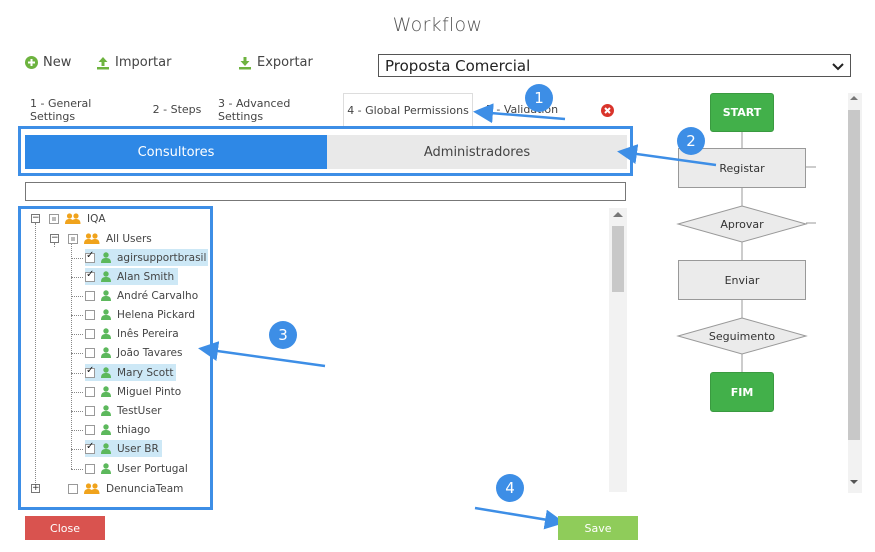 The width and height of the screenshot is (875, 552). I want to click on close-button: Close, so click(65, 528).